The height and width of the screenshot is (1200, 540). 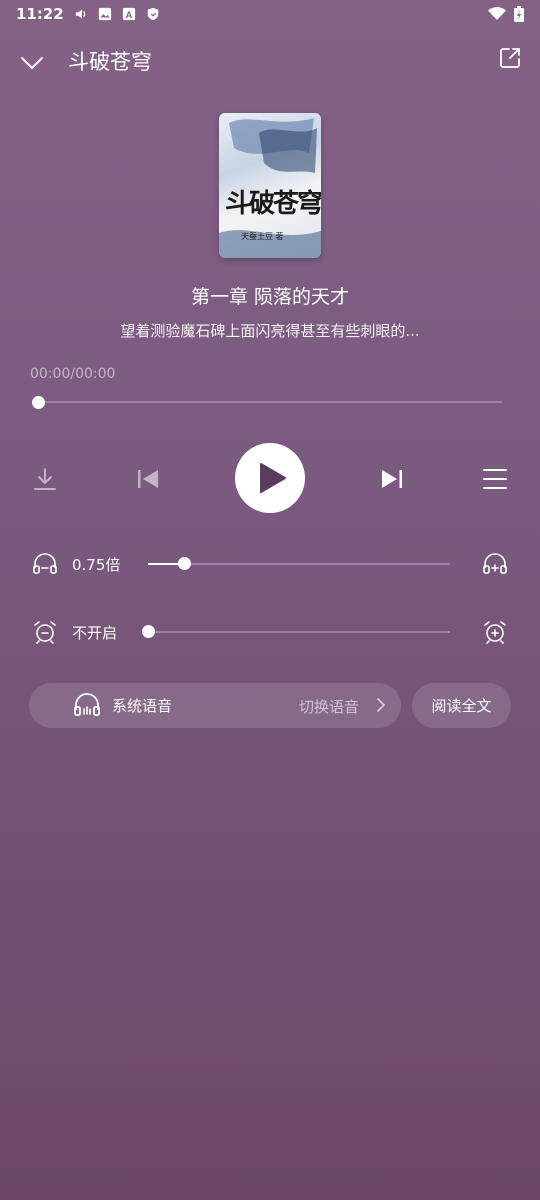 I want to click on skip-next-icon, so click(x=392, y=479).